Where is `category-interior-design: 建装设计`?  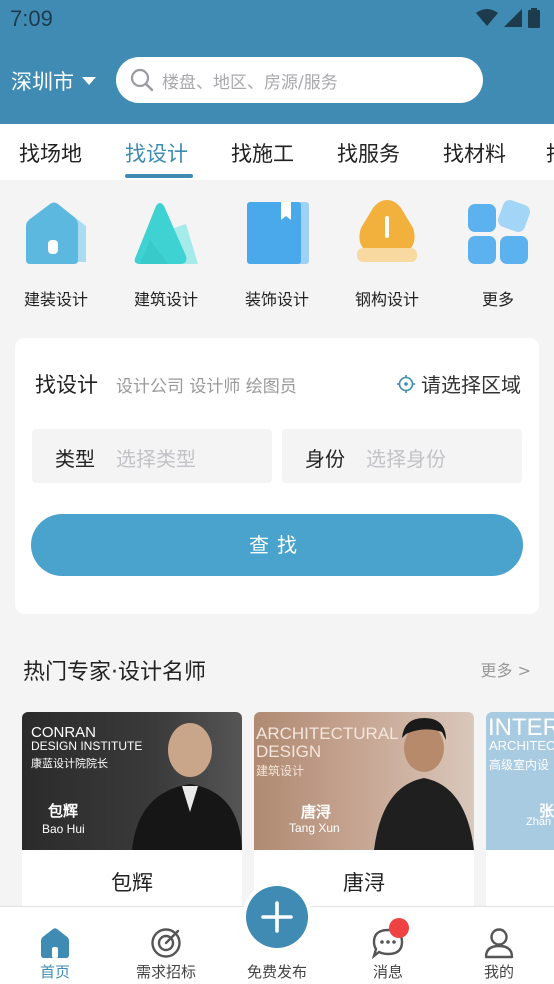
category-interior-design: 建装设计 is located at coordinates (56, 255).